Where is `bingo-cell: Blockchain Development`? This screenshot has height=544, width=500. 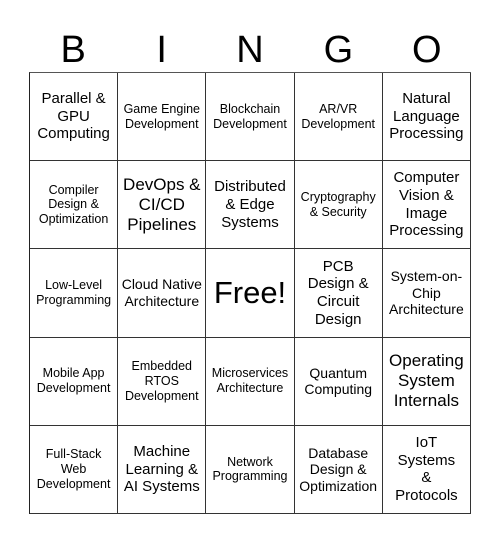
bingo-cell: Blockchain Development is located at coordinates (250, 117).